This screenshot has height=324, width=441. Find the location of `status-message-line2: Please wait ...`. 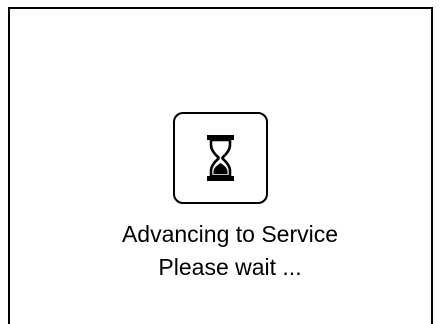

status-message-line2: Please wait ... is located at coordinates (230, 267).